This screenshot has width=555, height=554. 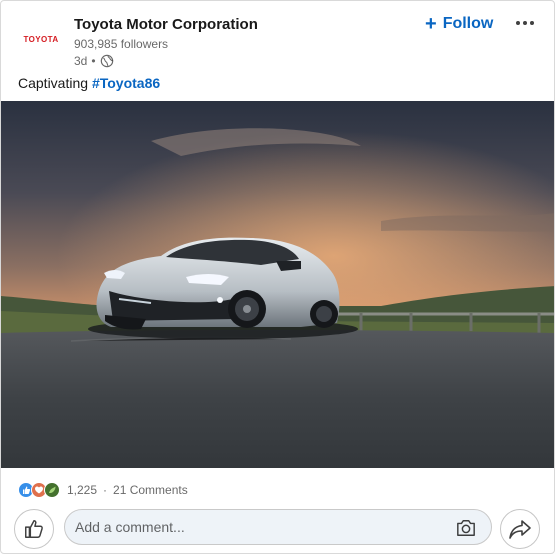 I want to click on comment-bar, so click(x=277, y=527).